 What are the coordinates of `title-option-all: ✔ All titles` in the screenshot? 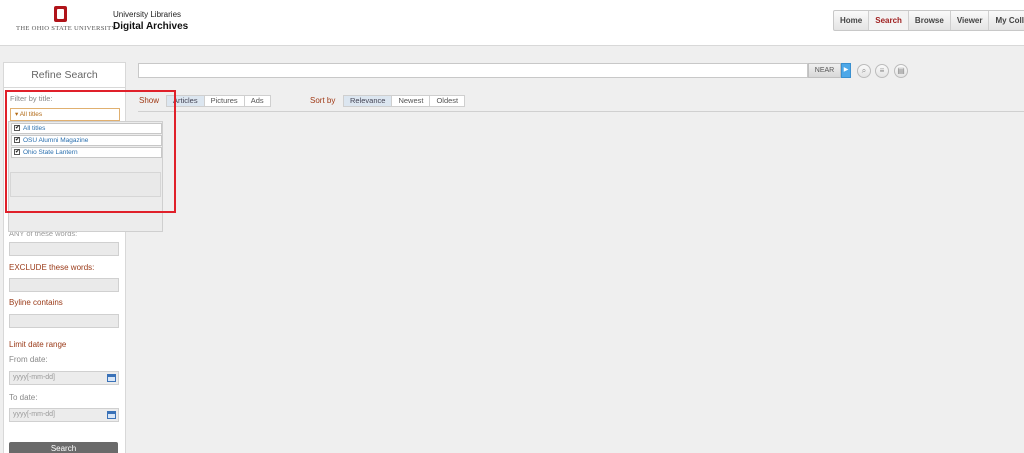 It's located at (86, 128).